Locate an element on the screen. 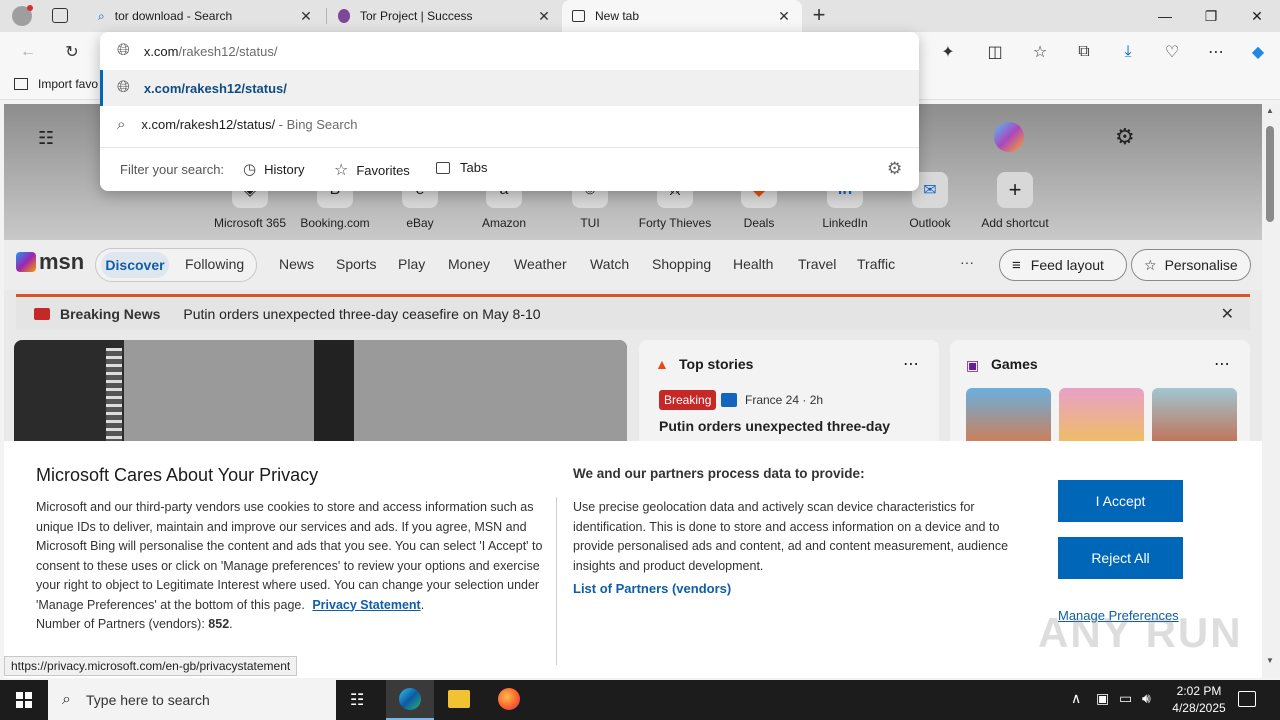  filter-favorites: ☆ Favorites is located at coordinates (372, 170).